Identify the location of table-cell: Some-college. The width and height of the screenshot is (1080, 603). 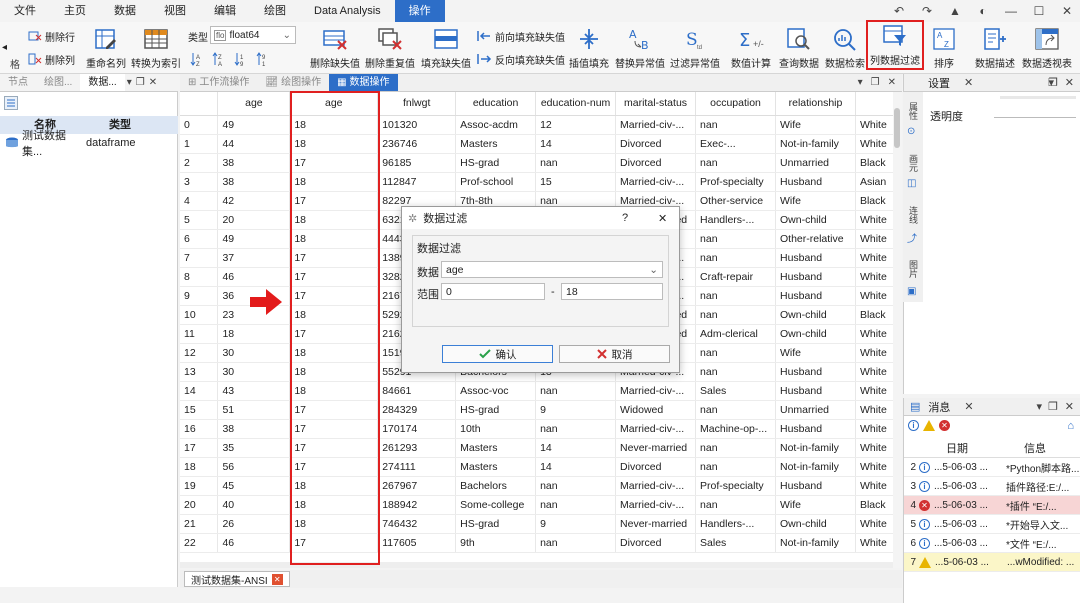
(496, 505).